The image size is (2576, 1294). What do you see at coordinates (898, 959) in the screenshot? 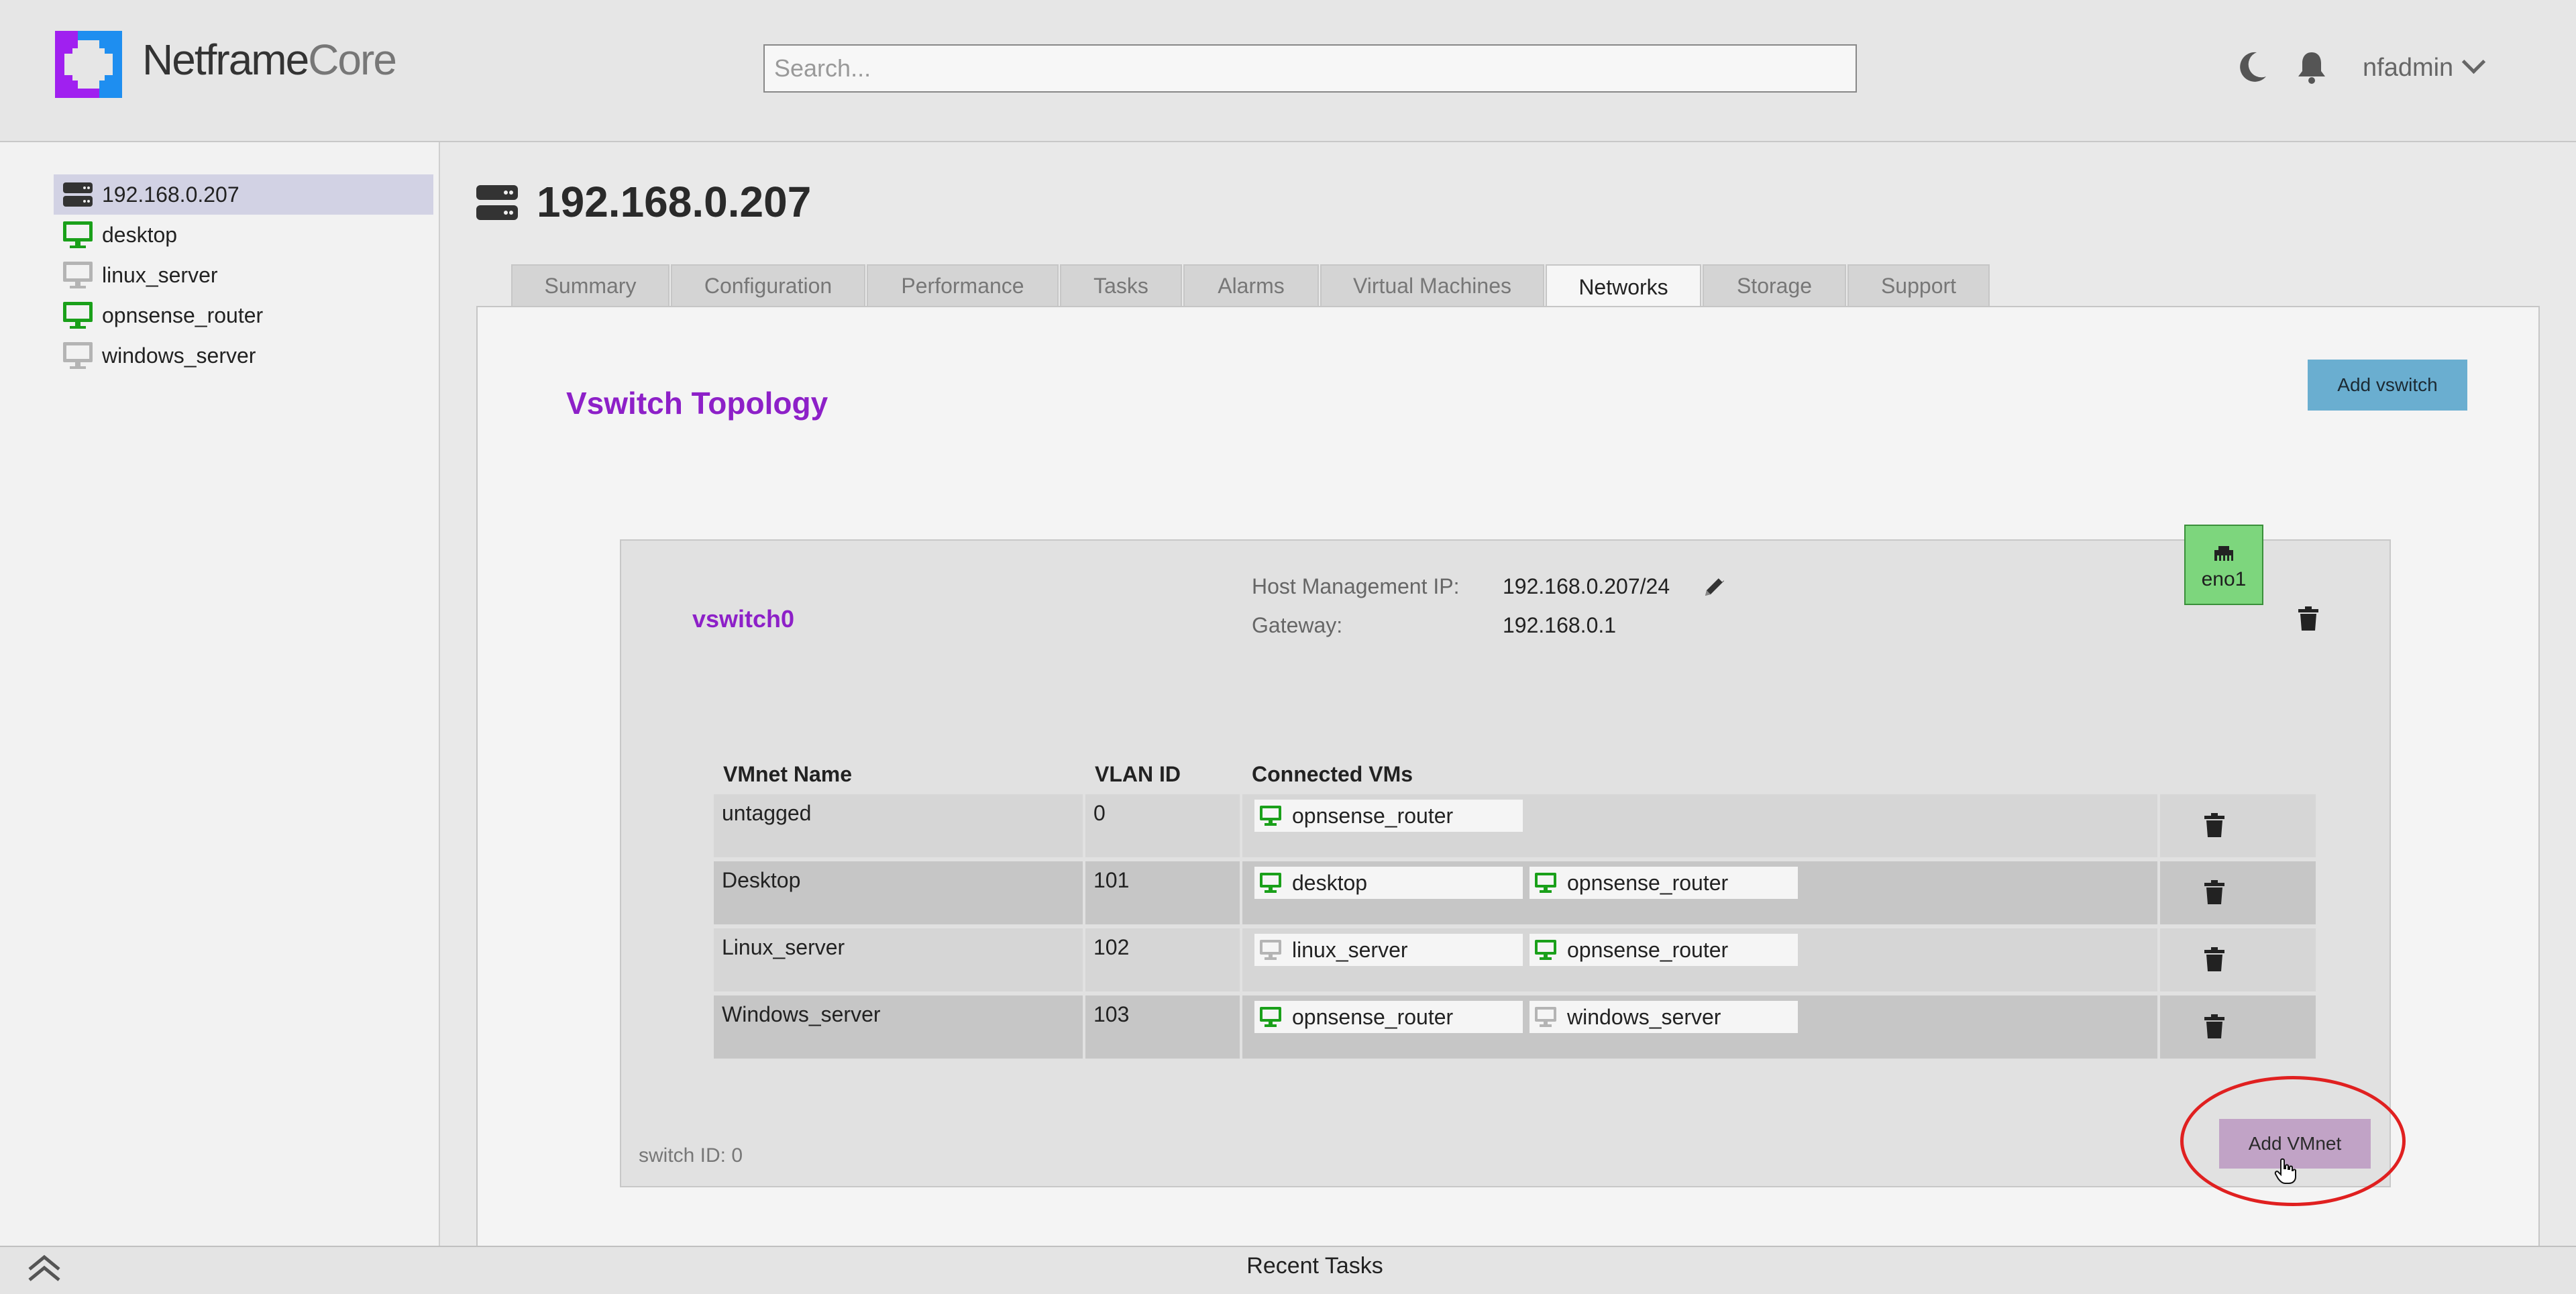
I see `vmnet-name-cell: Linux_server` at bounding box center [898, 959].